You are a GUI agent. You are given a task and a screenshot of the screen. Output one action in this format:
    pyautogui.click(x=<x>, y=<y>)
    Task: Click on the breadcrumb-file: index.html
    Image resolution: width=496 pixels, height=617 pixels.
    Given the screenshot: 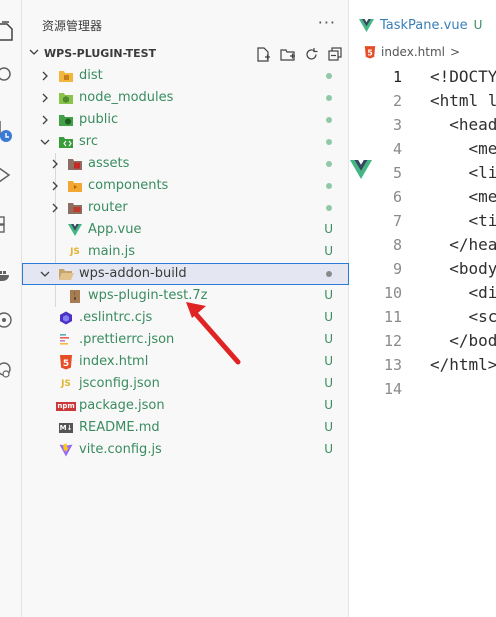 What is the action you would take?
    pyautogui.click(x=413, y=52)
    